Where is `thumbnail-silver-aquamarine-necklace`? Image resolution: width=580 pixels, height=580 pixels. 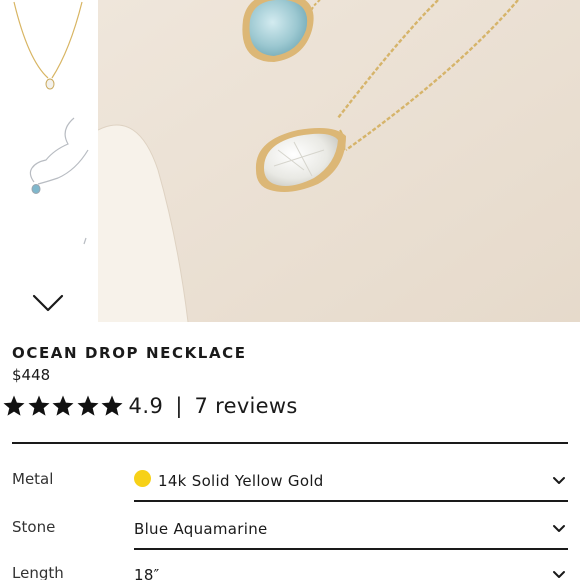 thumbnail-silver-aquamarine-necklace is located at coordinates (49, 170).